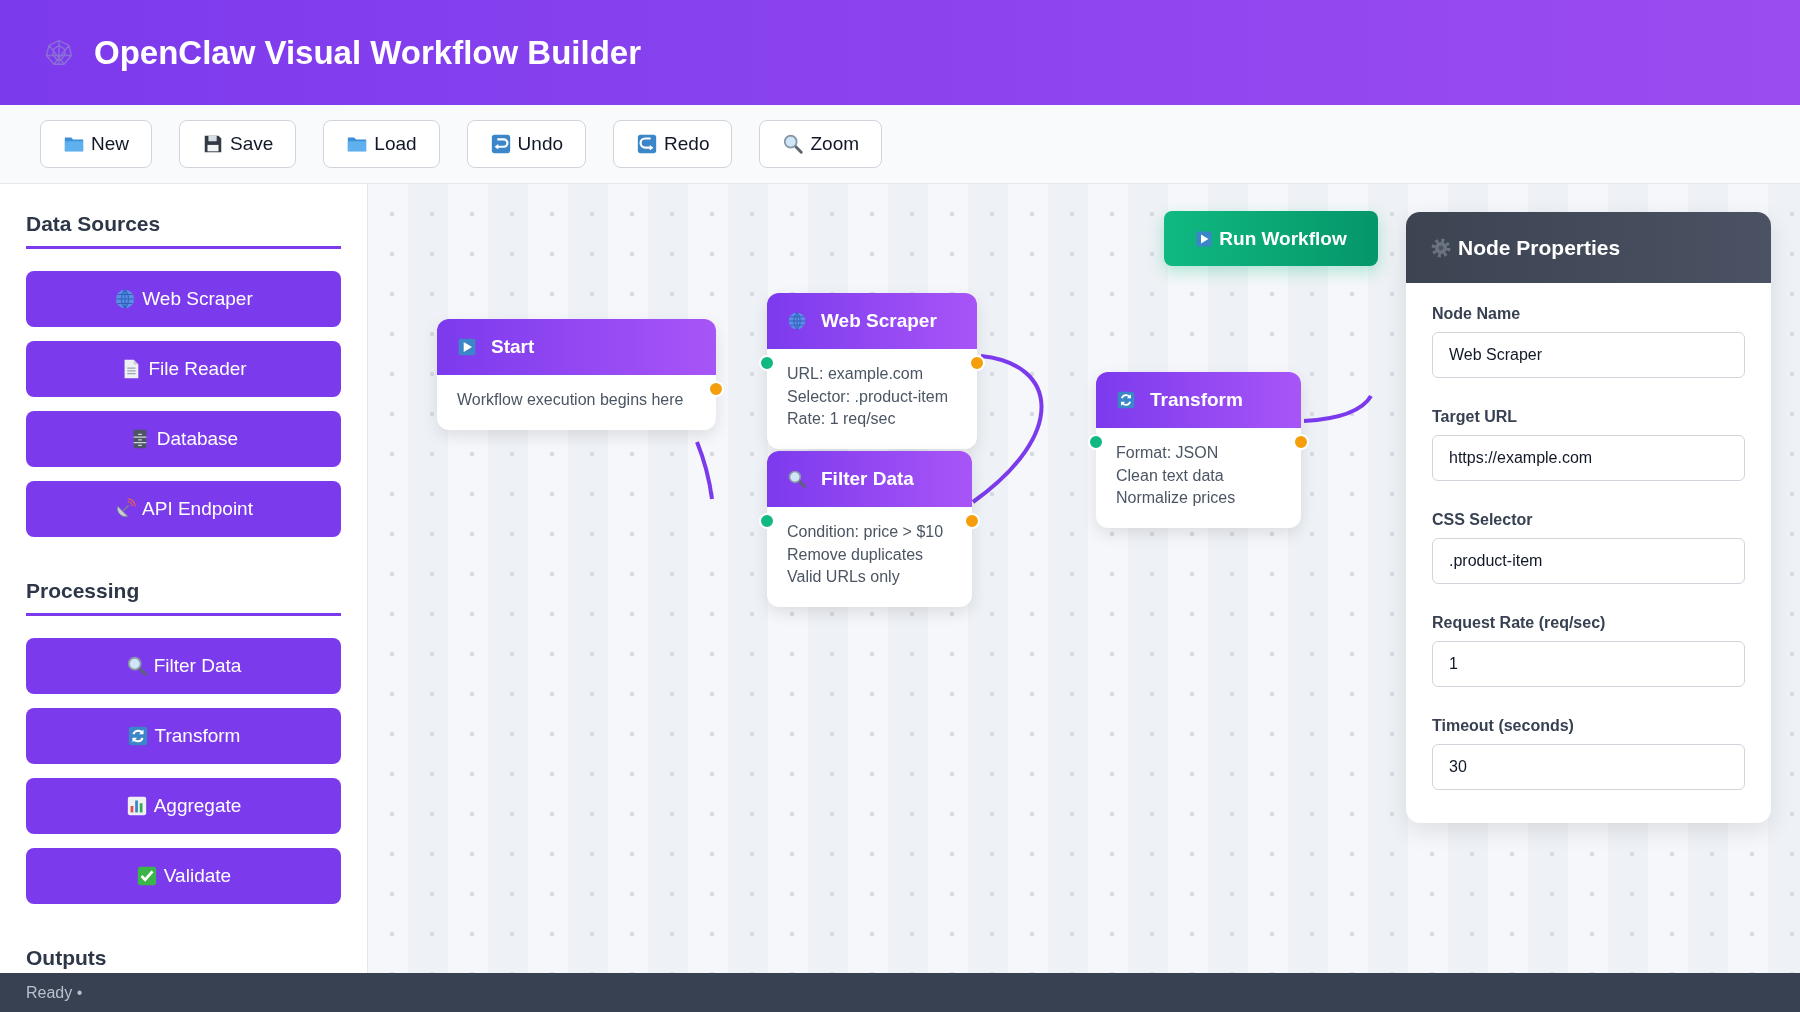 Image resolution: width=1800 pixels, height=1012 pixels. I want to click on node-detail: Selector: .product-item, so click(868, 396).